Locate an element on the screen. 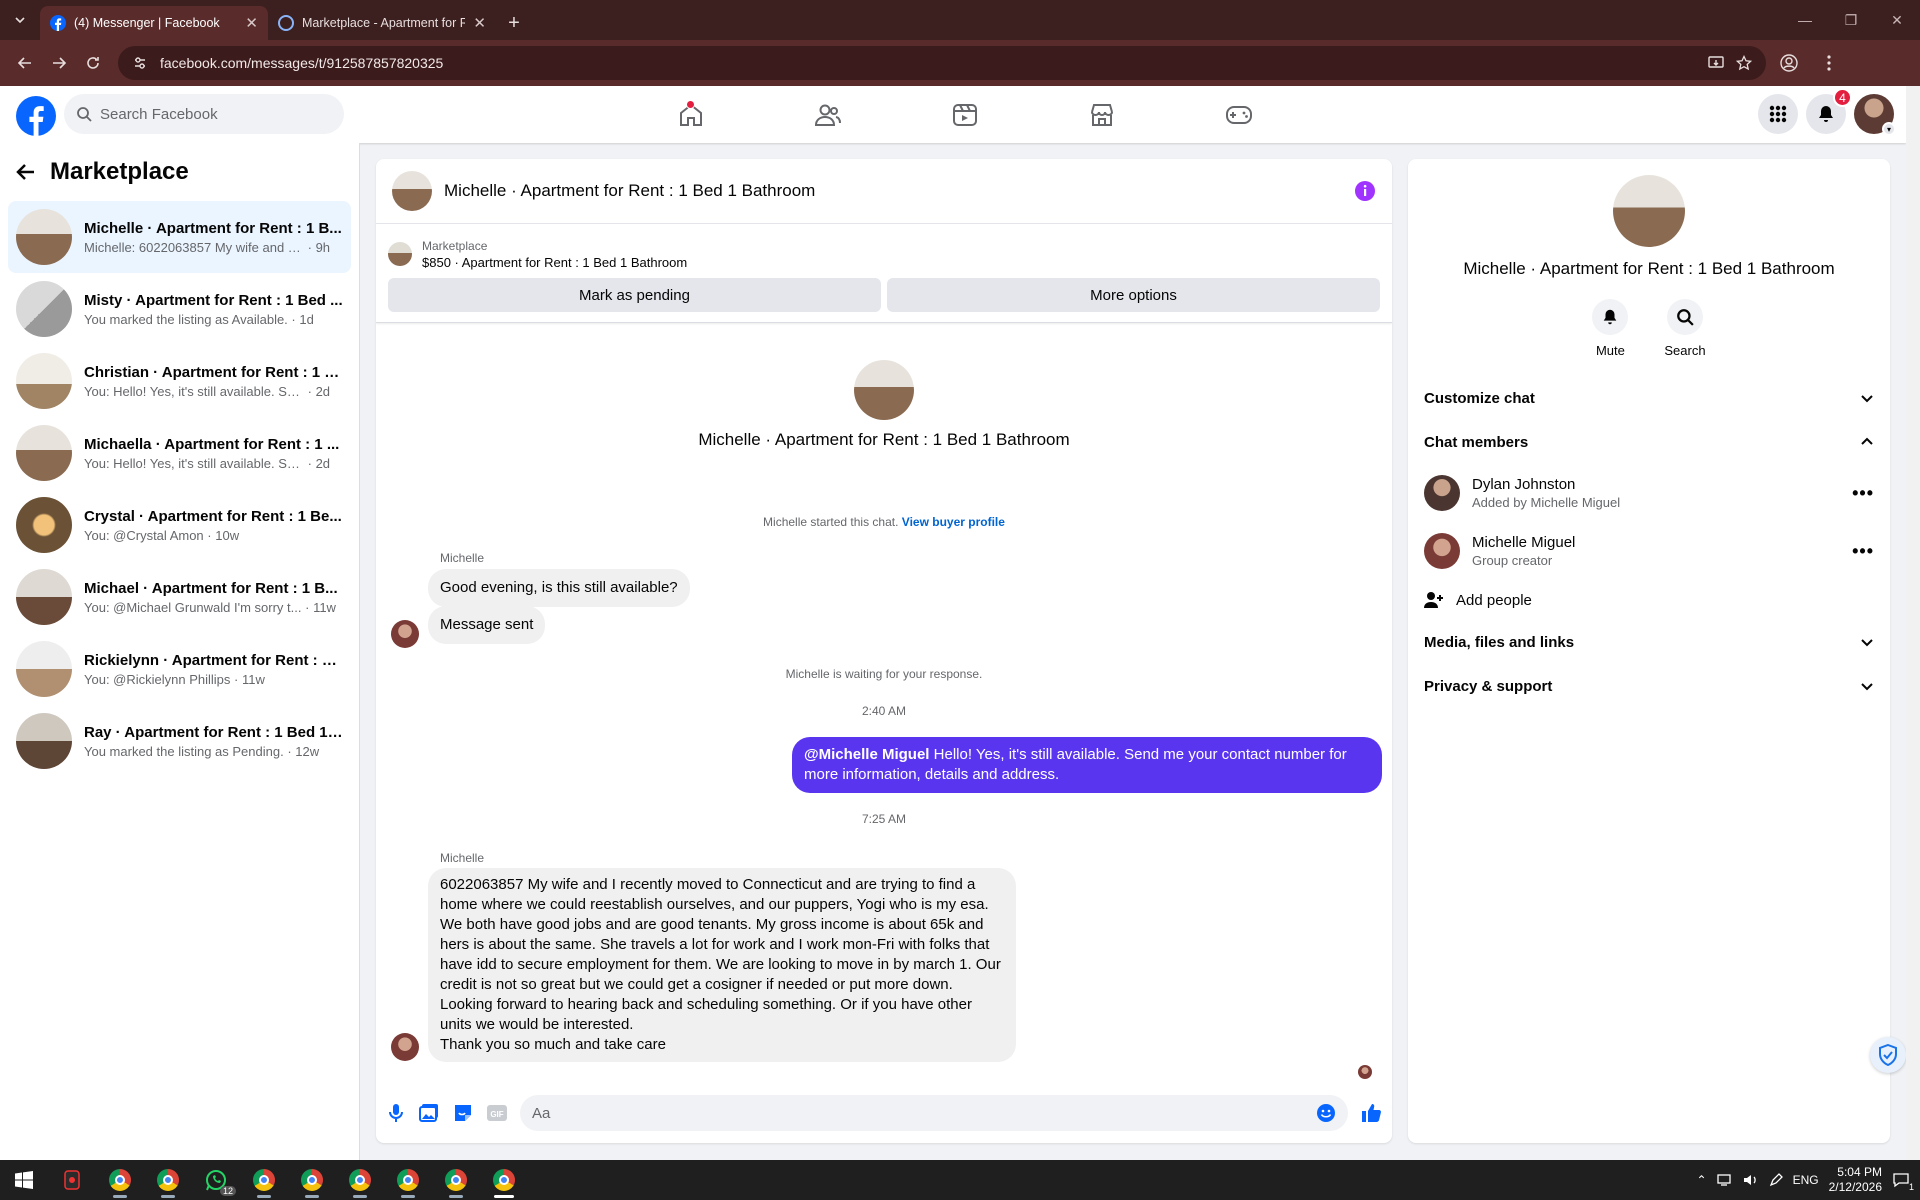 The image size is (1920, 1200). incoming-message: Message sent is located at coordinates (487, 625).